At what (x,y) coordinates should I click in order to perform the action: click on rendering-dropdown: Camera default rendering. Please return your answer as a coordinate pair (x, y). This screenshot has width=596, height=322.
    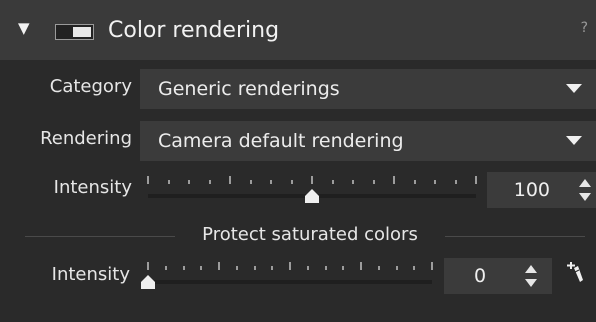
    Looking at the image, I should click on (368, 141).